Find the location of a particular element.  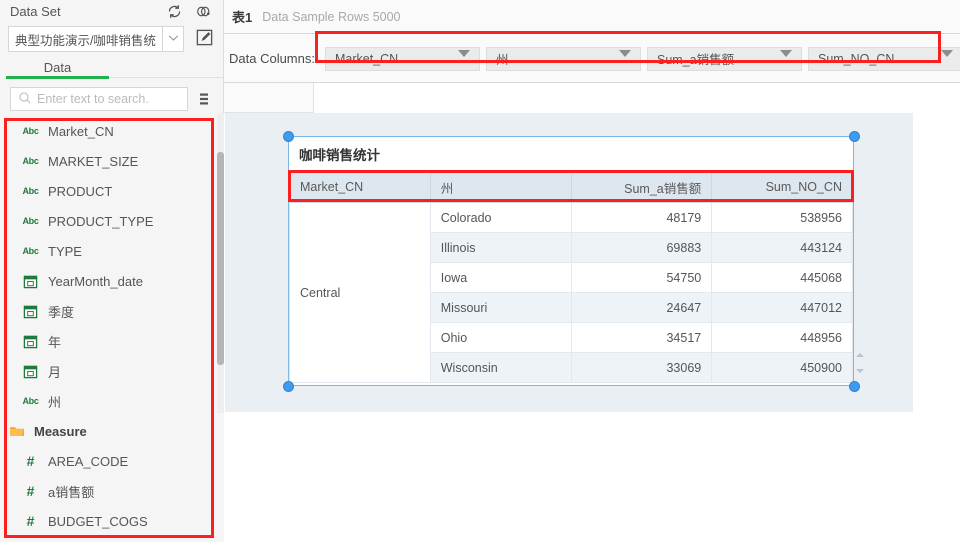

data-columns-label: Data Columns: is located at coordinates (272, 58).